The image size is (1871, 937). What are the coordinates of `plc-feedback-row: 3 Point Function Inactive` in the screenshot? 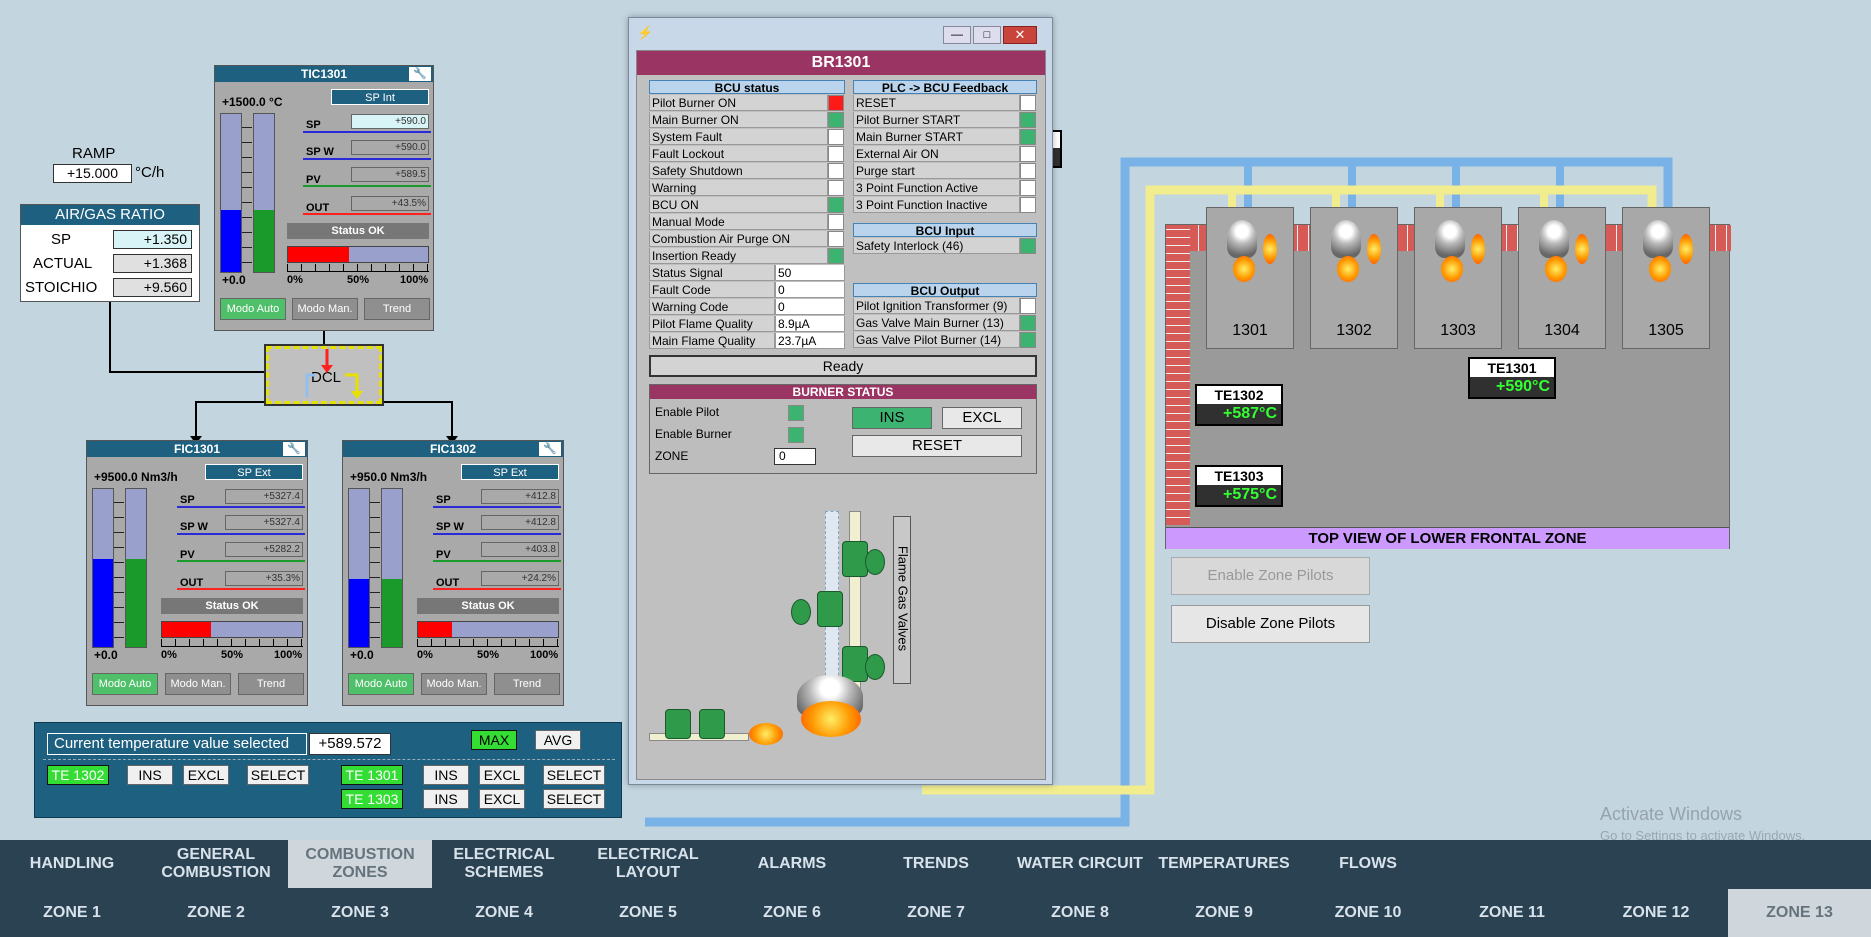 It's located at (936, 205).